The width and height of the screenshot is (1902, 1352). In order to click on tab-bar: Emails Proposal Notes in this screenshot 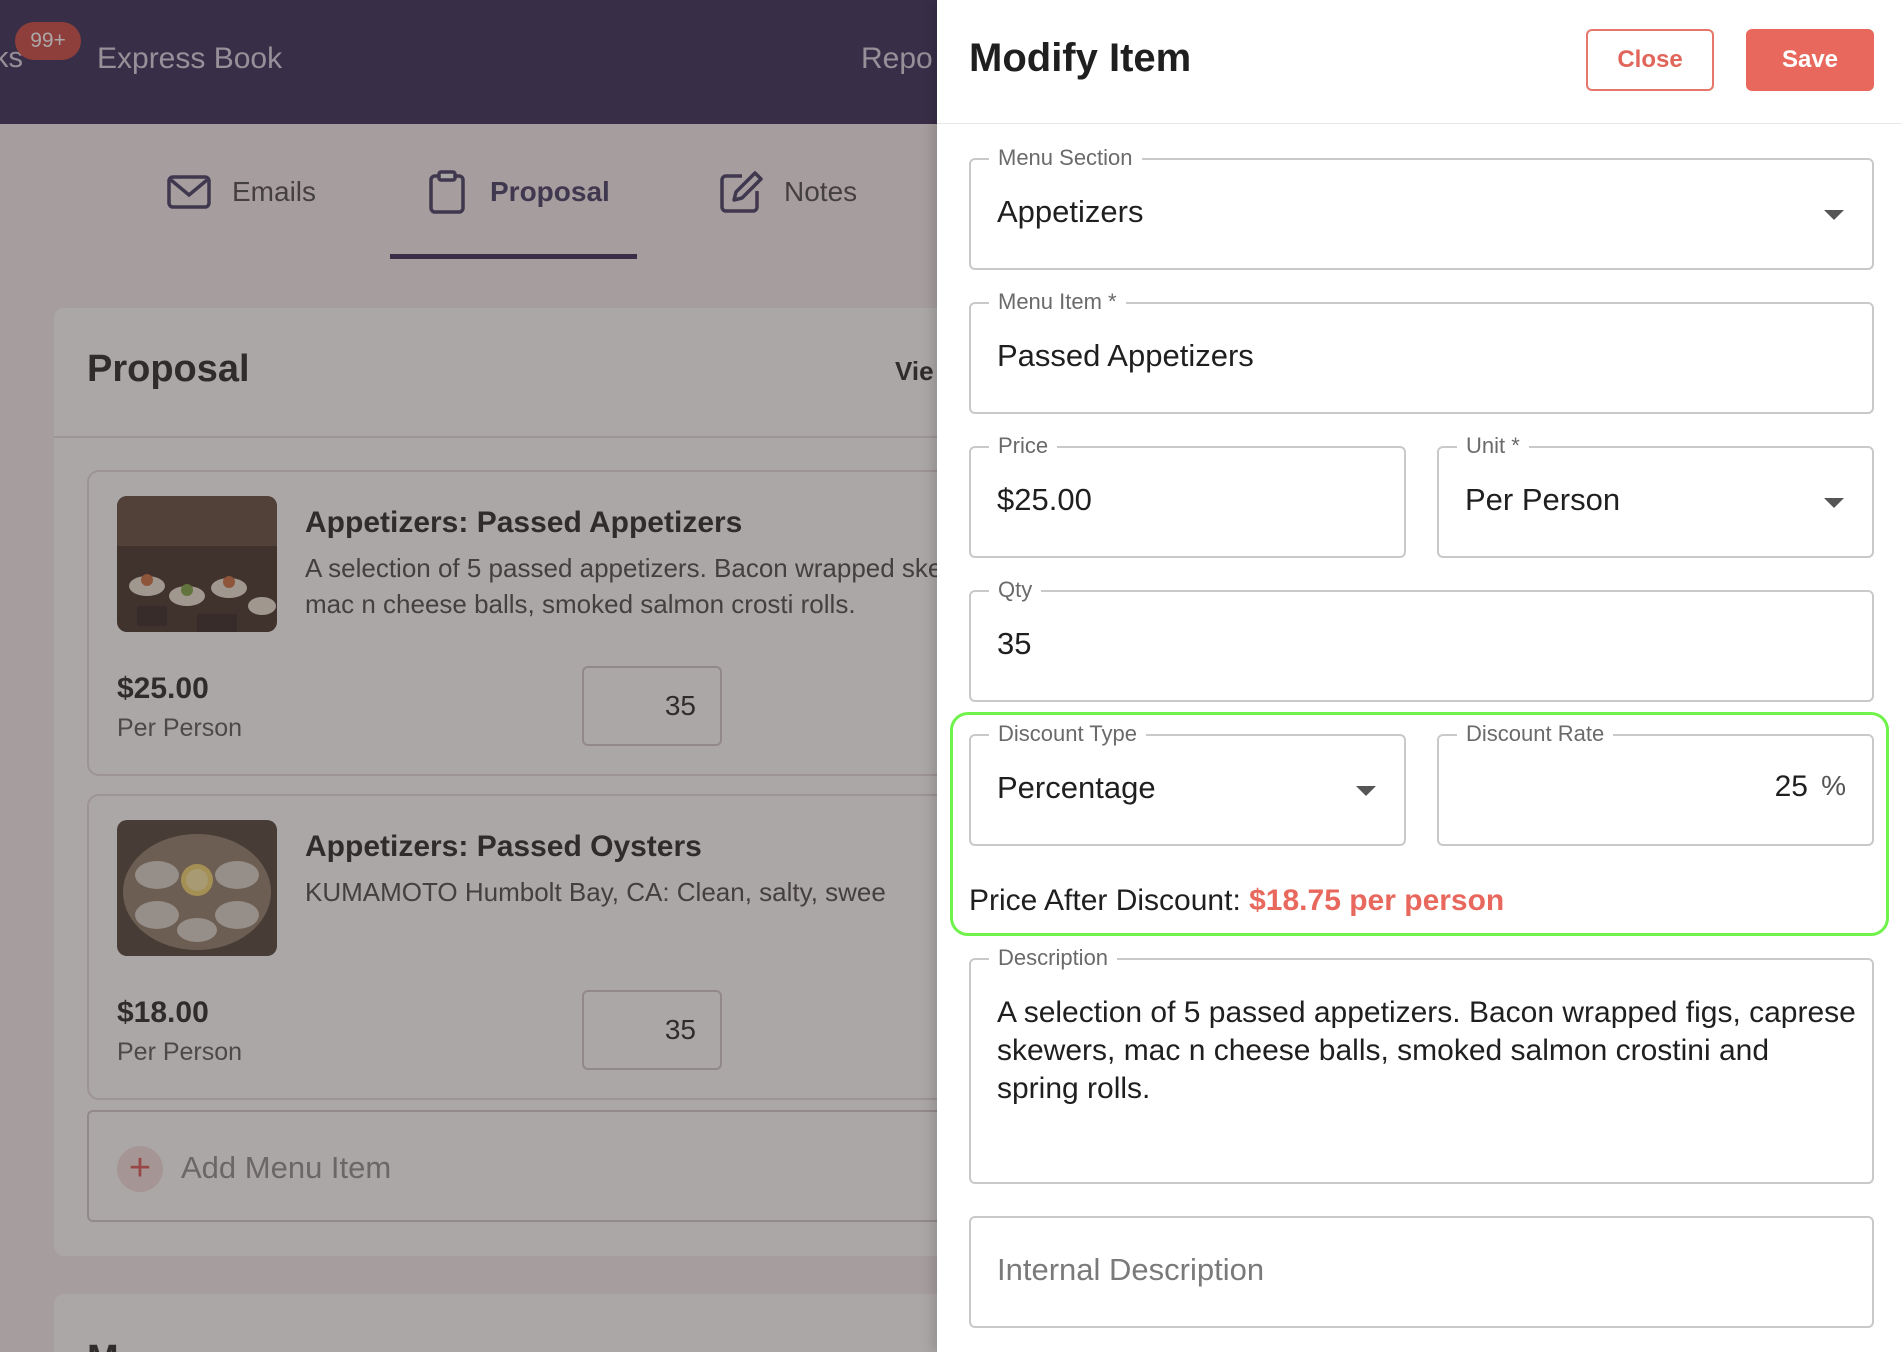, I will do `click(468, 194)`.